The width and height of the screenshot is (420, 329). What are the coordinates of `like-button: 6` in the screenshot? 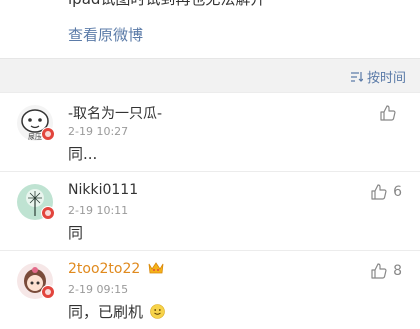 It's located at (386, 192).